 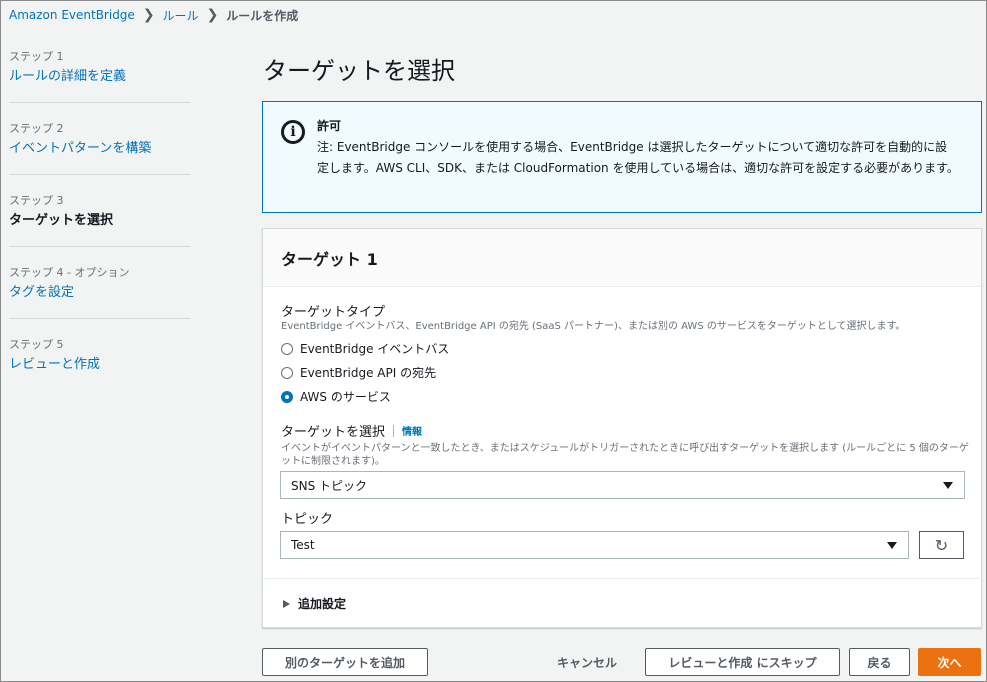 I want to click on info-icon: i, so click(x=293, y=132).